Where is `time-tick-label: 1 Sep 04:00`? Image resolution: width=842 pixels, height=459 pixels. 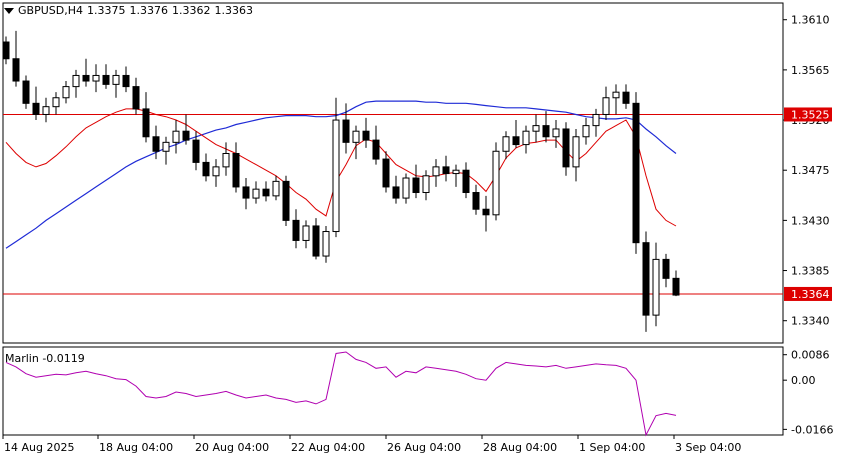 time-tick-label: 1 Sep 04:00 is located at coordinates (612, 447).